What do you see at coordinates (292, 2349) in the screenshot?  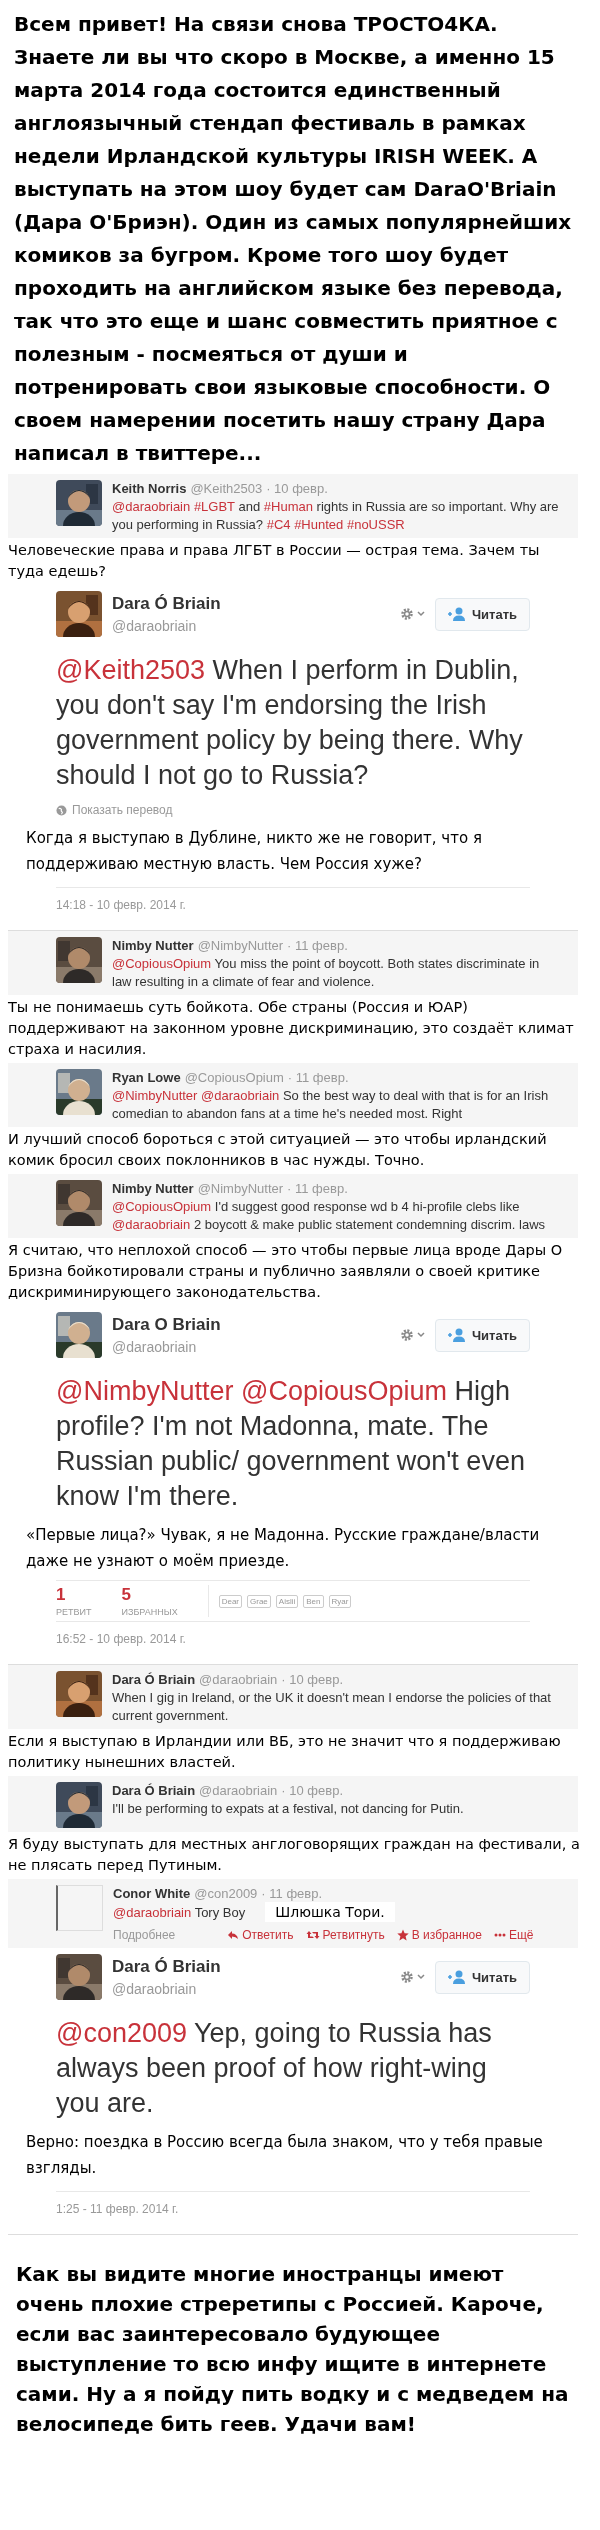 I see `post-text: Как вы видите многие иностранцы имеют очень плохие стреретипы с Россией. Кароче, если вас заинтересовало будующее выступление то всю инфу ищите в интернете сами. Ну а я пойду пить водку и с медведем на велосипеде бить геев. Удачи вам!` at bounding box center [292, 2349].